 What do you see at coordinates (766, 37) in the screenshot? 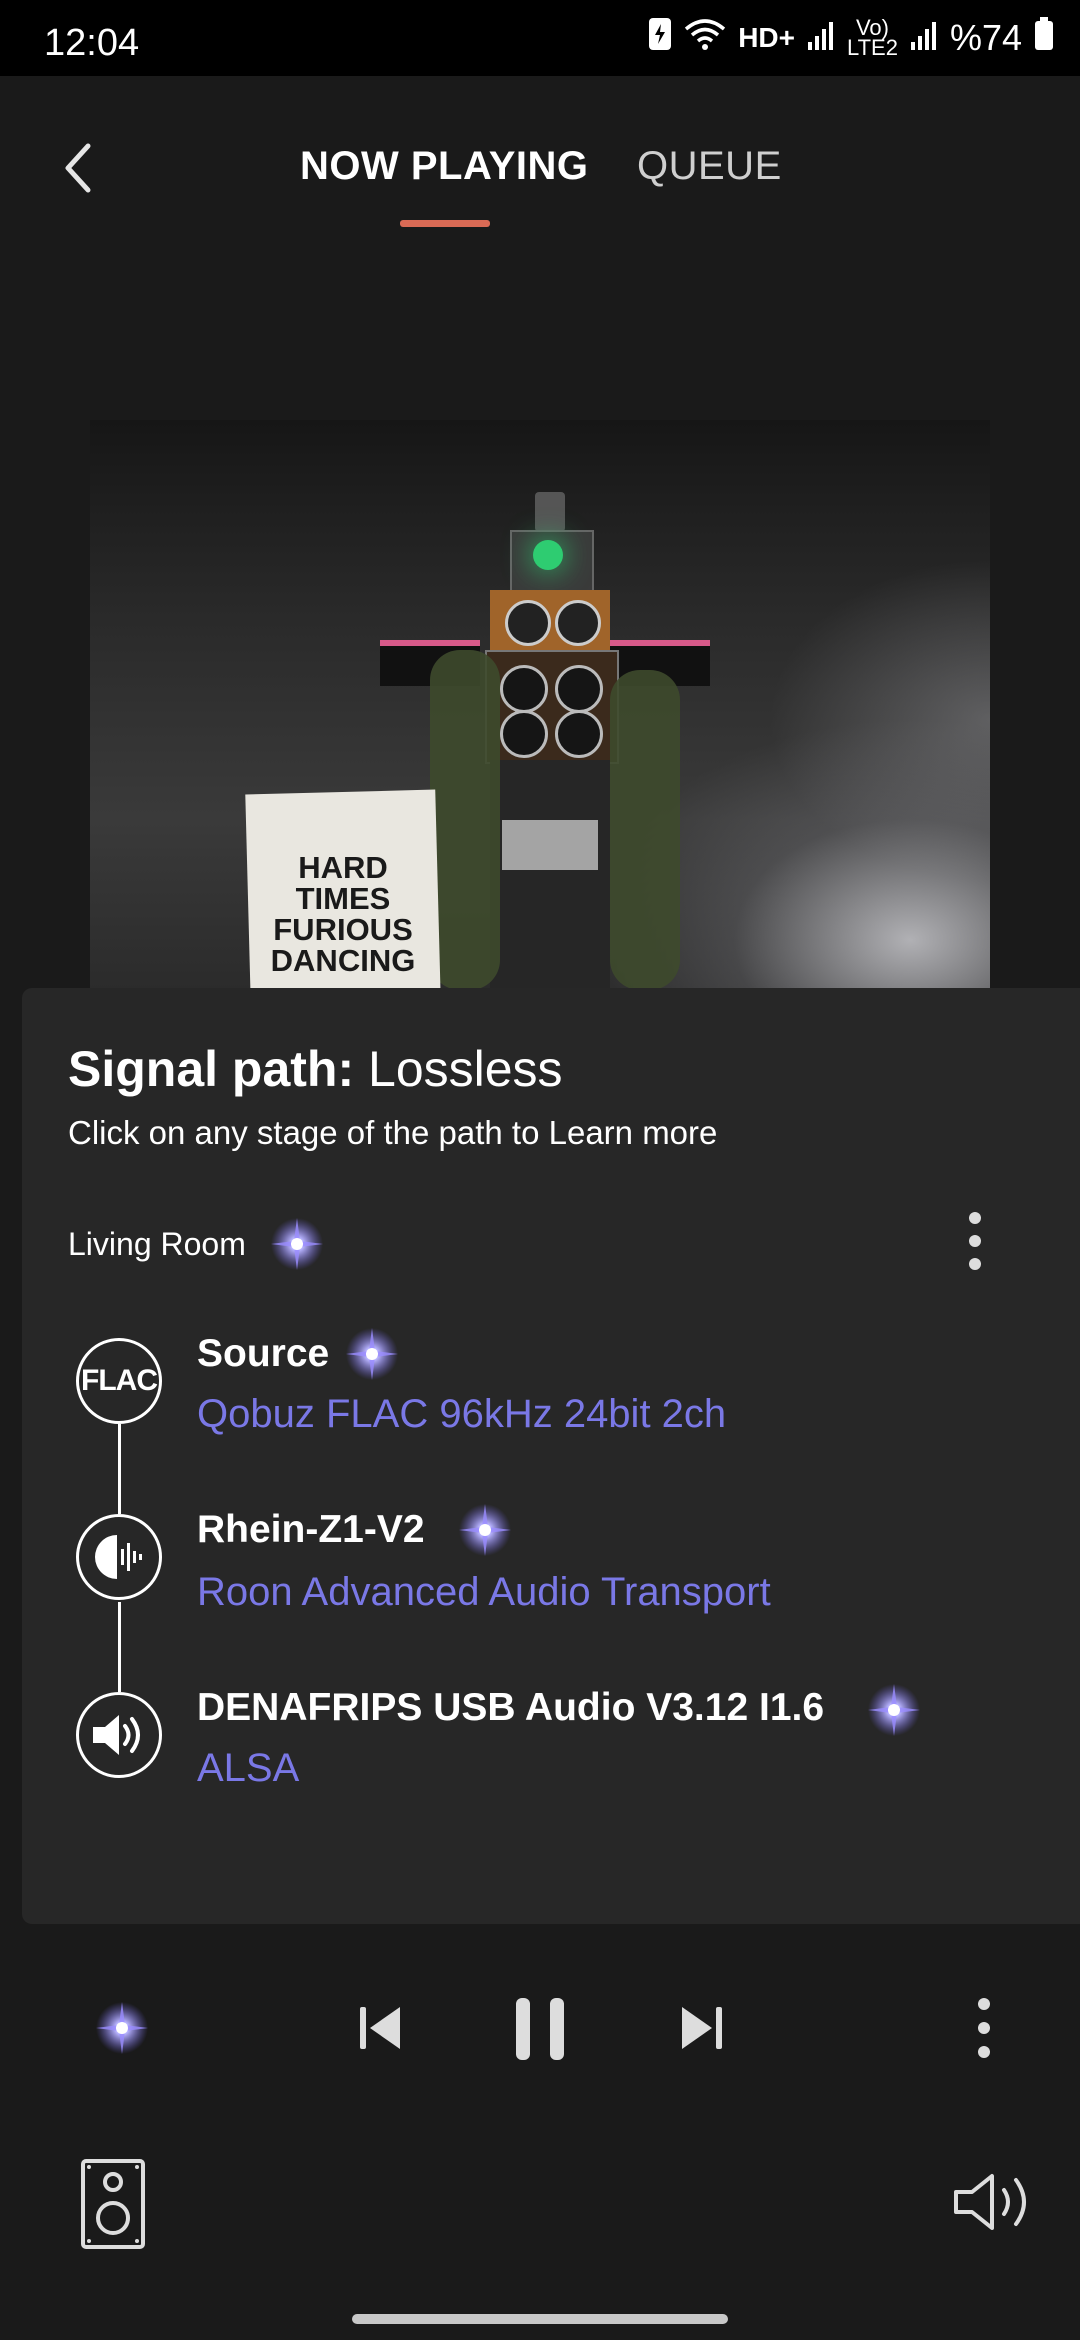
I see `hd-icon: HD+` at bounding box center [766, 37].